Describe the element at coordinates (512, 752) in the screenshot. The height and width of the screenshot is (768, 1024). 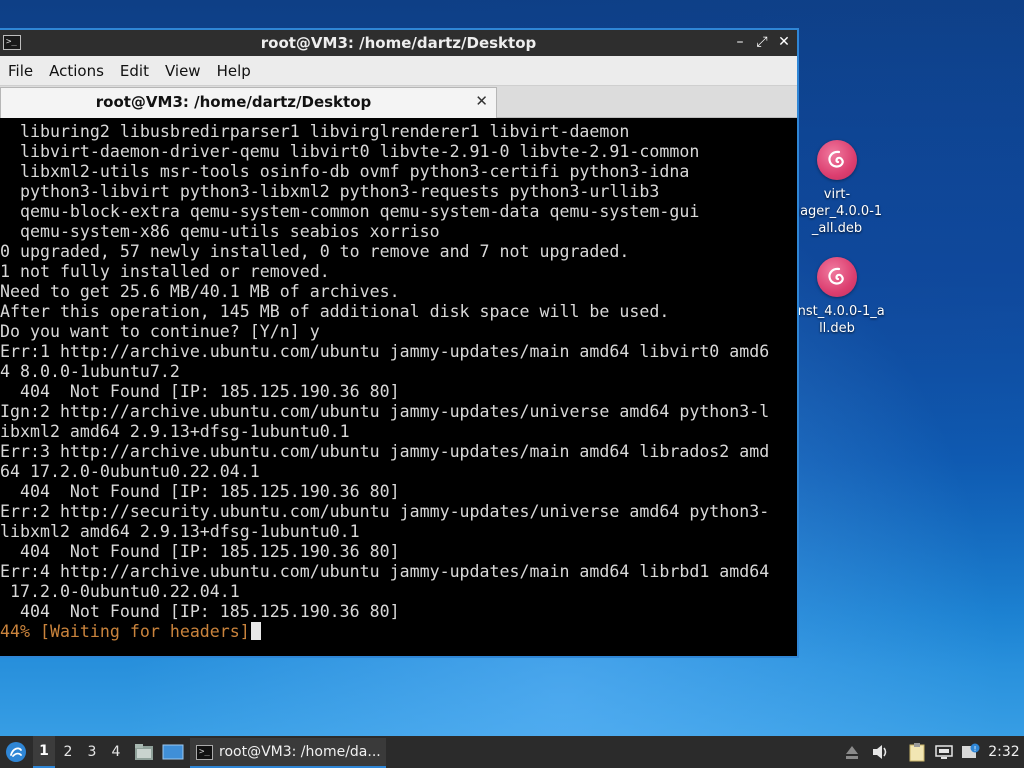
I see `taskbar: 1 2 3 4 >_ root@VM3: /home/da... ! 2:32` at that location.